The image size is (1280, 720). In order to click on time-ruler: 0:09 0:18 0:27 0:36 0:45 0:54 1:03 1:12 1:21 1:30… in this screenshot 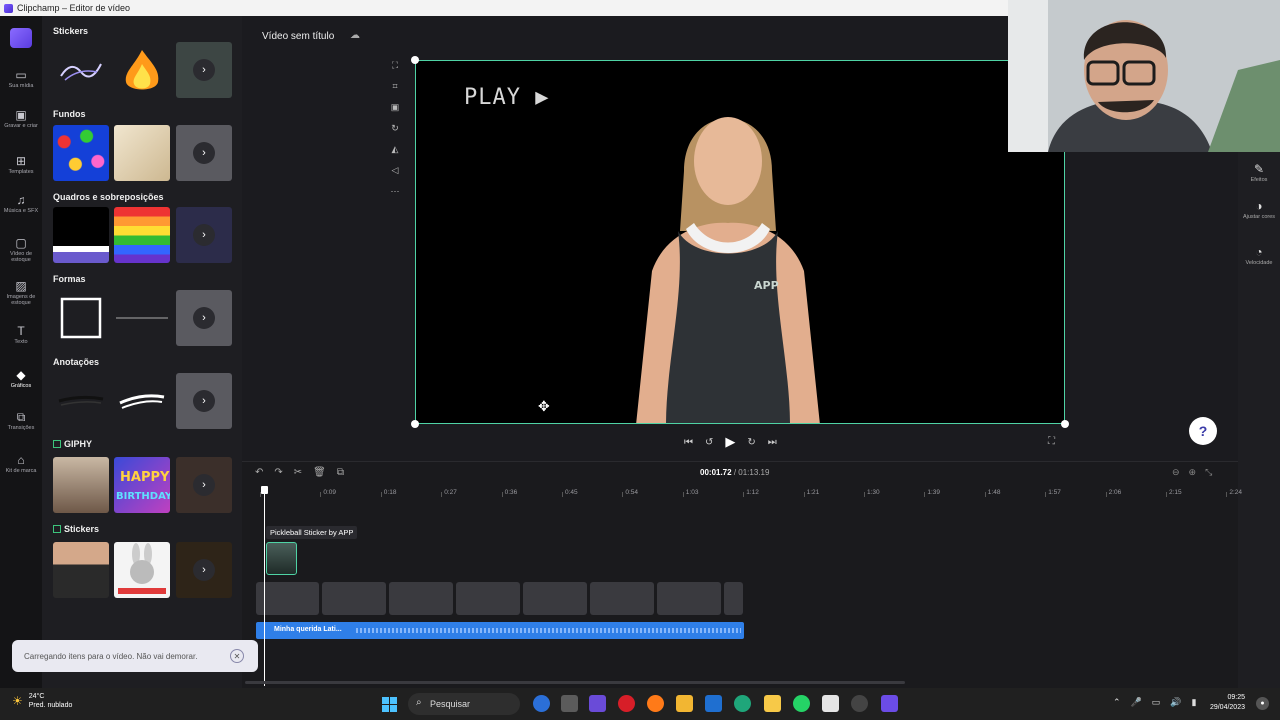, I will do `click(748, 494)`.